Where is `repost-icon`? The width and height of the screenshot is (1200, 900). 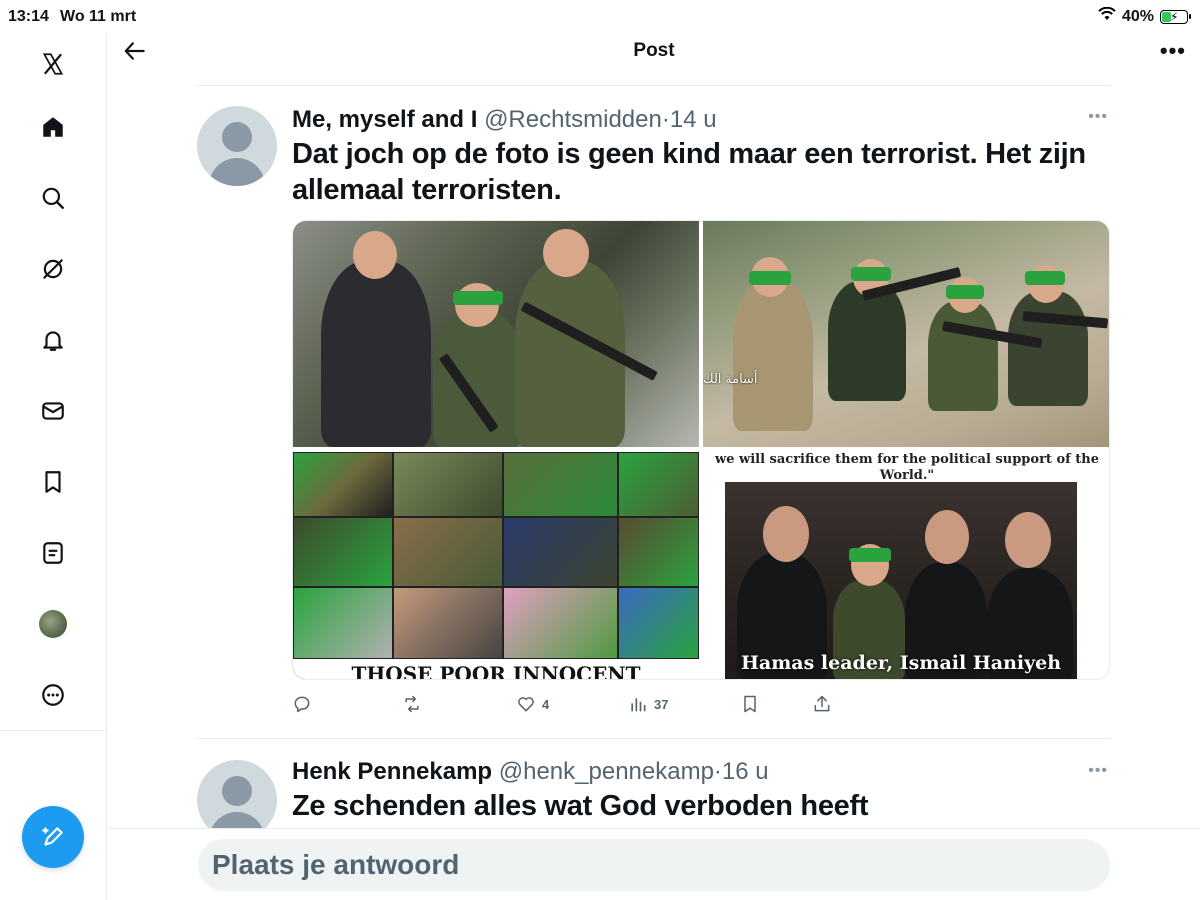 repost-icon is located at coordinates (412, 704).